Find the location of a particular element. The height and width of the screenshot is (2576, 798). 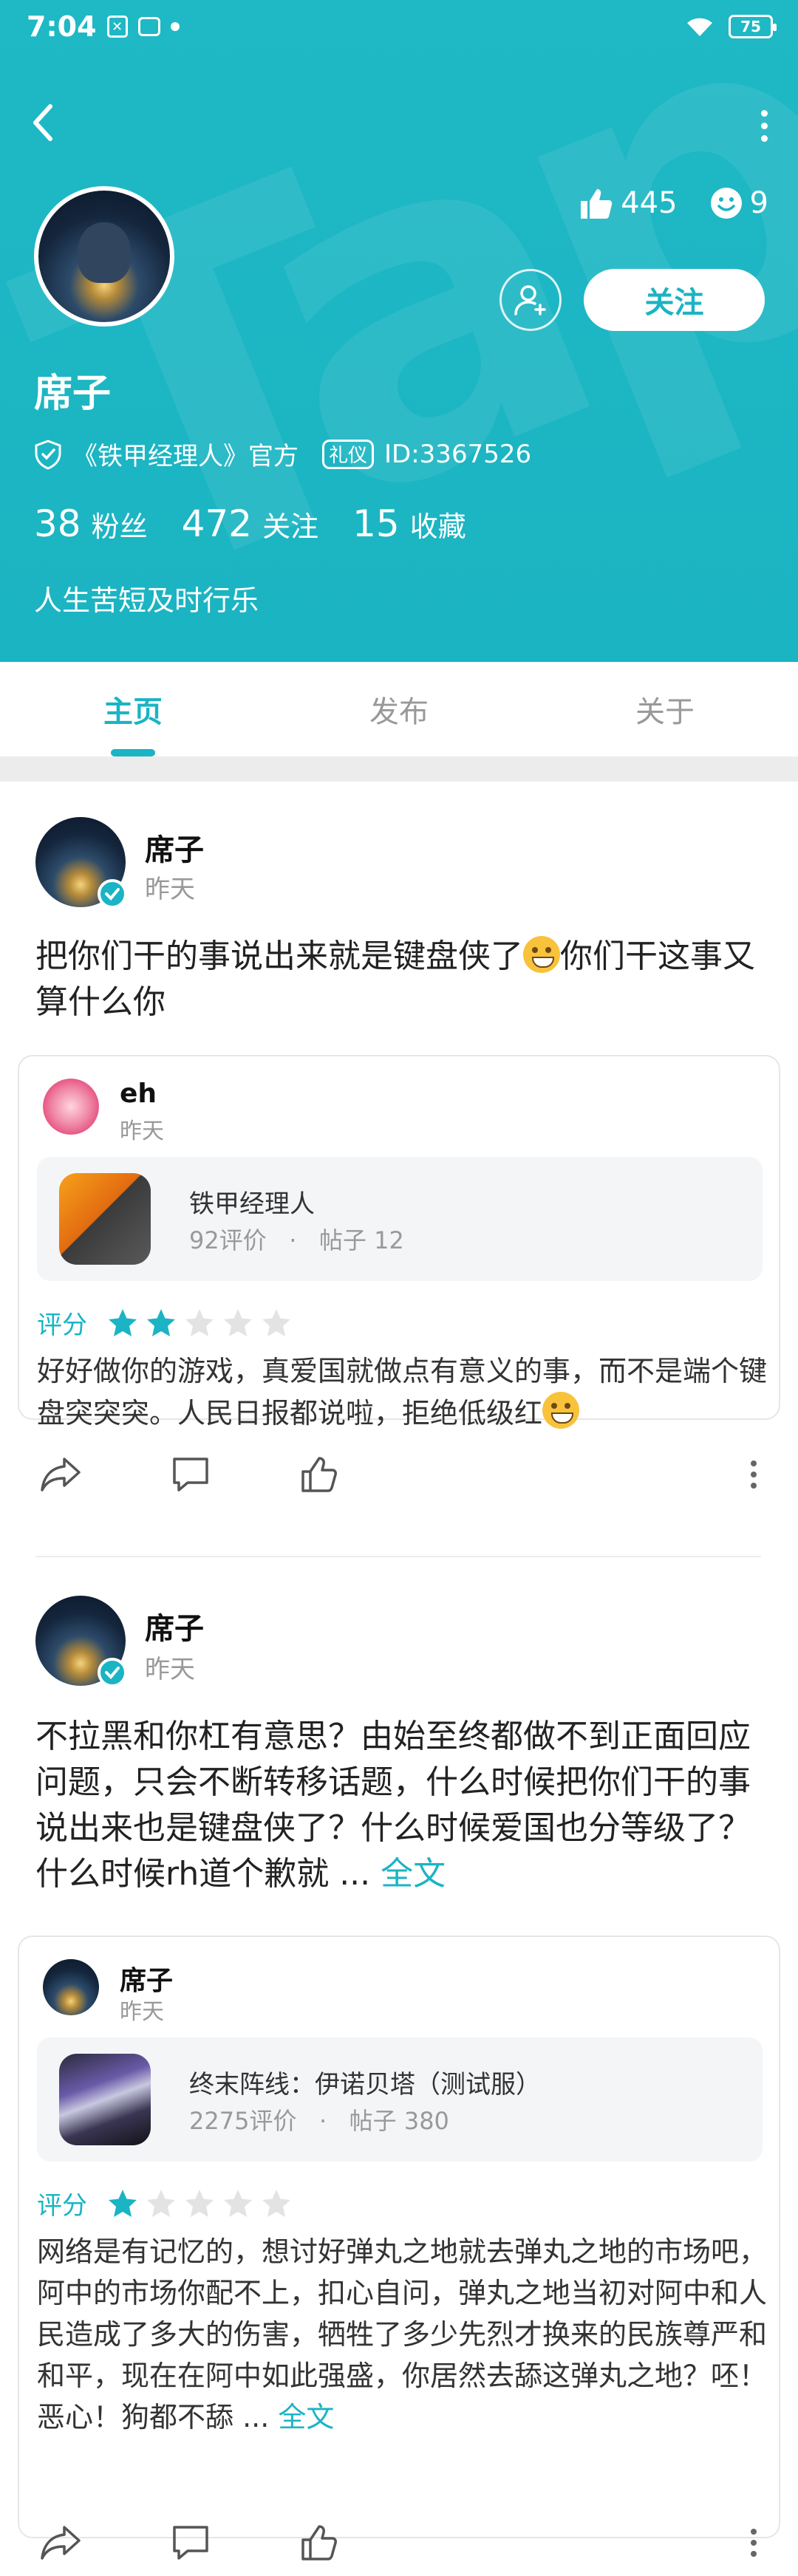

grin-emoji-icon is located at coordinates (561, 1410).